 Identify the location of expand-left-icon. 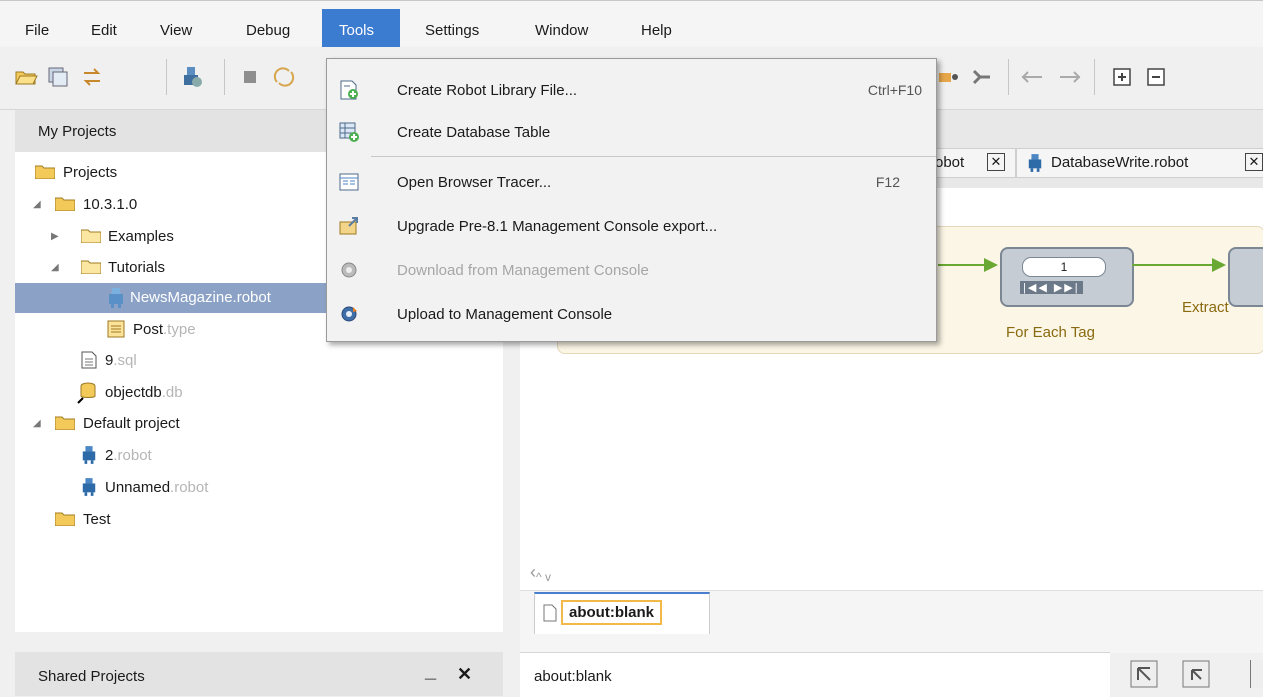
(1032, 77).